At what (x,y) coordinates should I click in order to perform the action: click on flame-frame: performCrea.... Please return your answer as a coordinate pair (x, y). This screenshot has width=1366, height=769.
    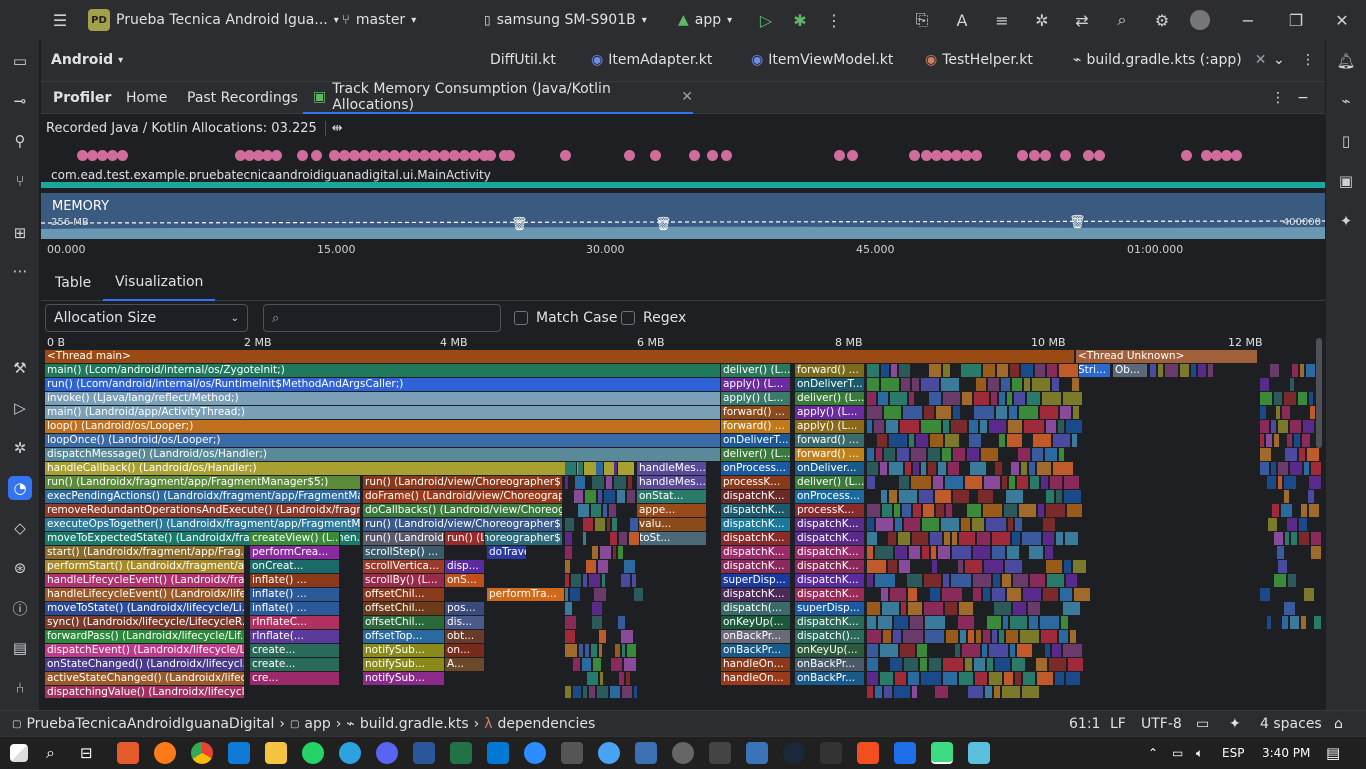
    Looking at the image, I should click on (295, 552).